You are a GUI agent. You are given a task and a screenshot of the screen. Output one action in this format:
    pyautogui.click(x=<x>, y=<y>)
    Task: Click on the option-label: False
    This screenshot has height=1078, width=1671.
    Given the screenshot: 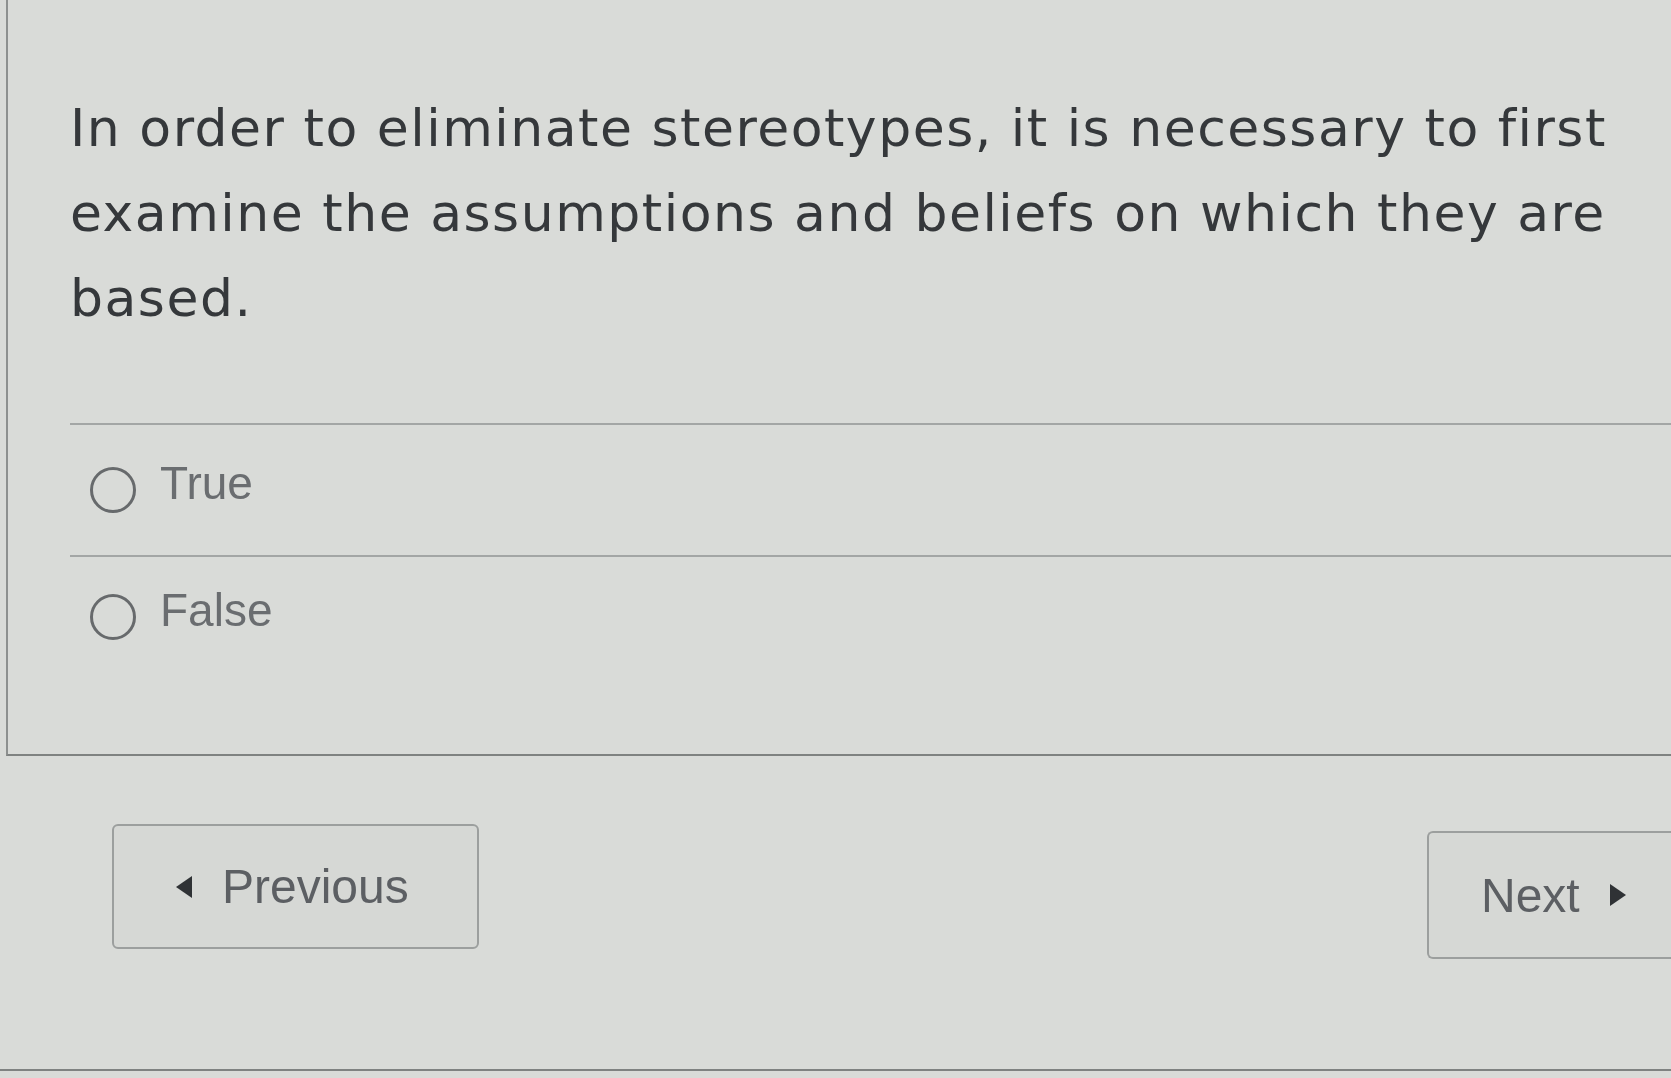 What is the action you would take?
    pyautogui.click(x=216, y=610)
    